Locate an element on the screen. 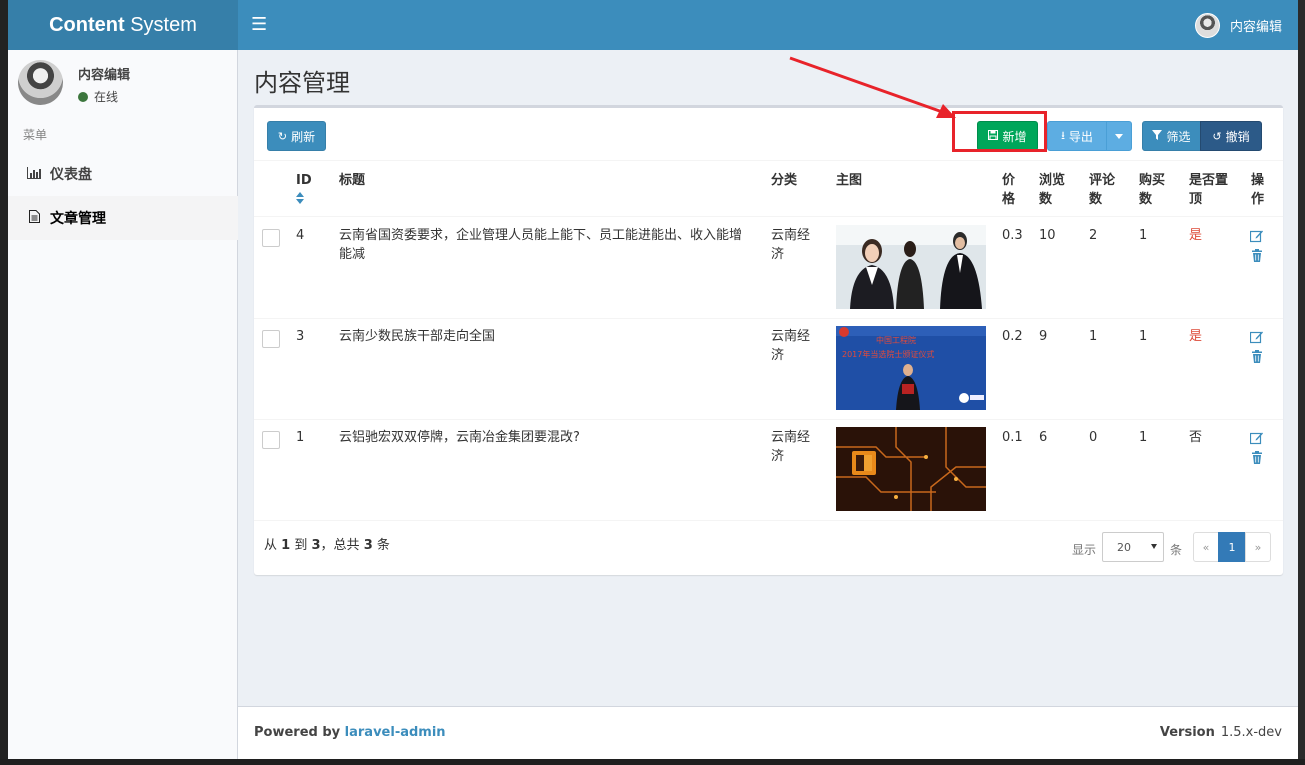 This screenshot has width=1305, height=765. export-dropdown-button is located at coordinates (1119, 136).